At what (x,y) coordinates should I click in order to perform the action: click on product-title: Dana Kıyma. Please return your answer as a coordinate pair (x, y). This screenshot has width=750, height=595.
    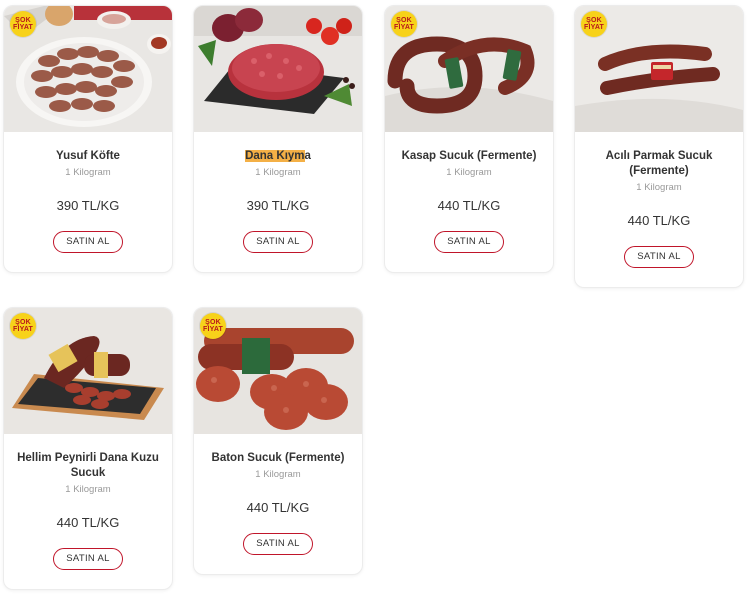
    Looking at the image, I should click on (278, 156).